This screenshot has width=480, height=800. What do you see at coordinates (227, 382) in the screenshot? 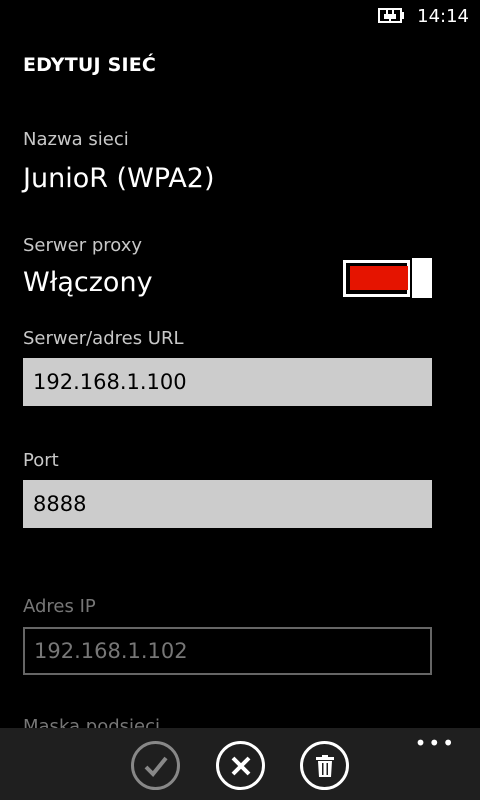
I see `server-input: 192.168.1.100` at bounding box center [227, 382].